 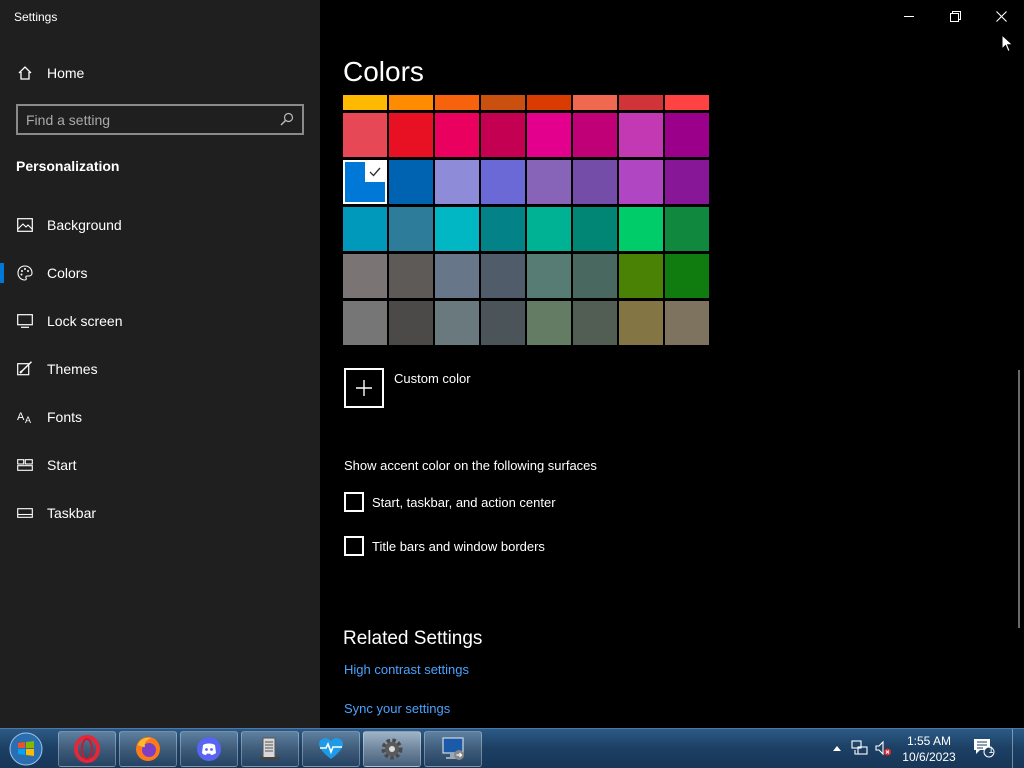 I want to click on clock: 1:55 AM 10/6/2023, so click(x=929, y=749).